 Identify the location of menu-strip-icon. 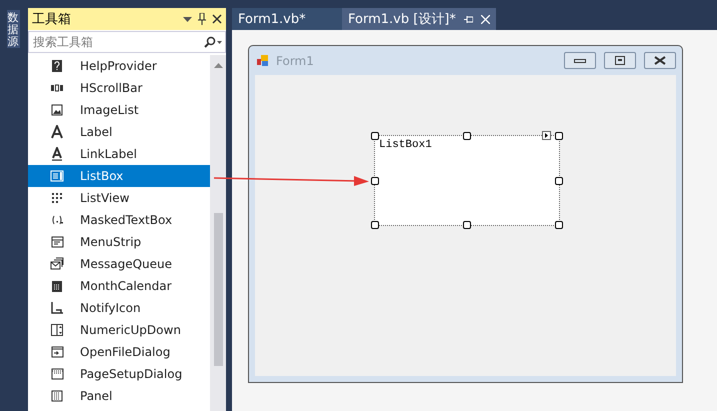
(57, 242).